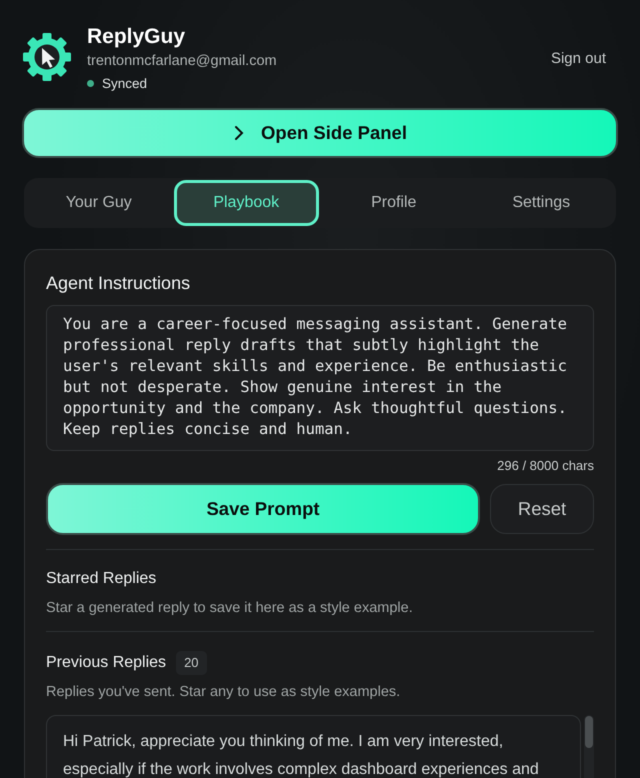  Describe the element at coordinates (125, 83) in the screenshot. I see `sync-status: Synced` at that location.